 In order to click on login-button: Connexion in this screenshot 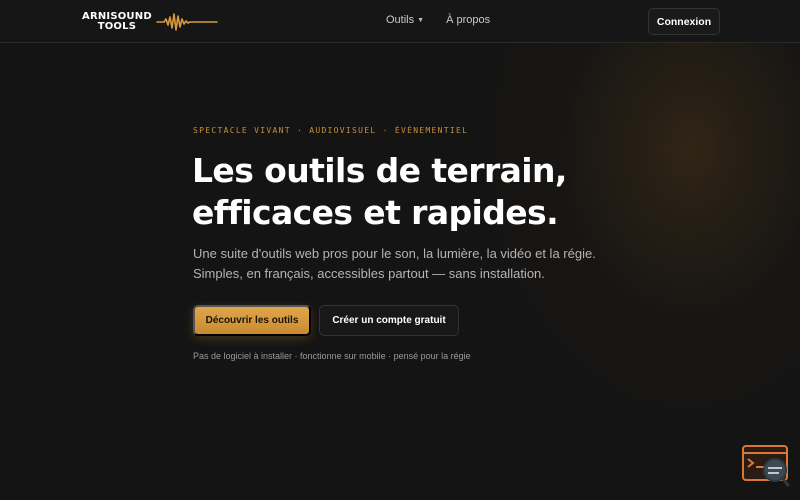, I will do `click(684, 21)`.